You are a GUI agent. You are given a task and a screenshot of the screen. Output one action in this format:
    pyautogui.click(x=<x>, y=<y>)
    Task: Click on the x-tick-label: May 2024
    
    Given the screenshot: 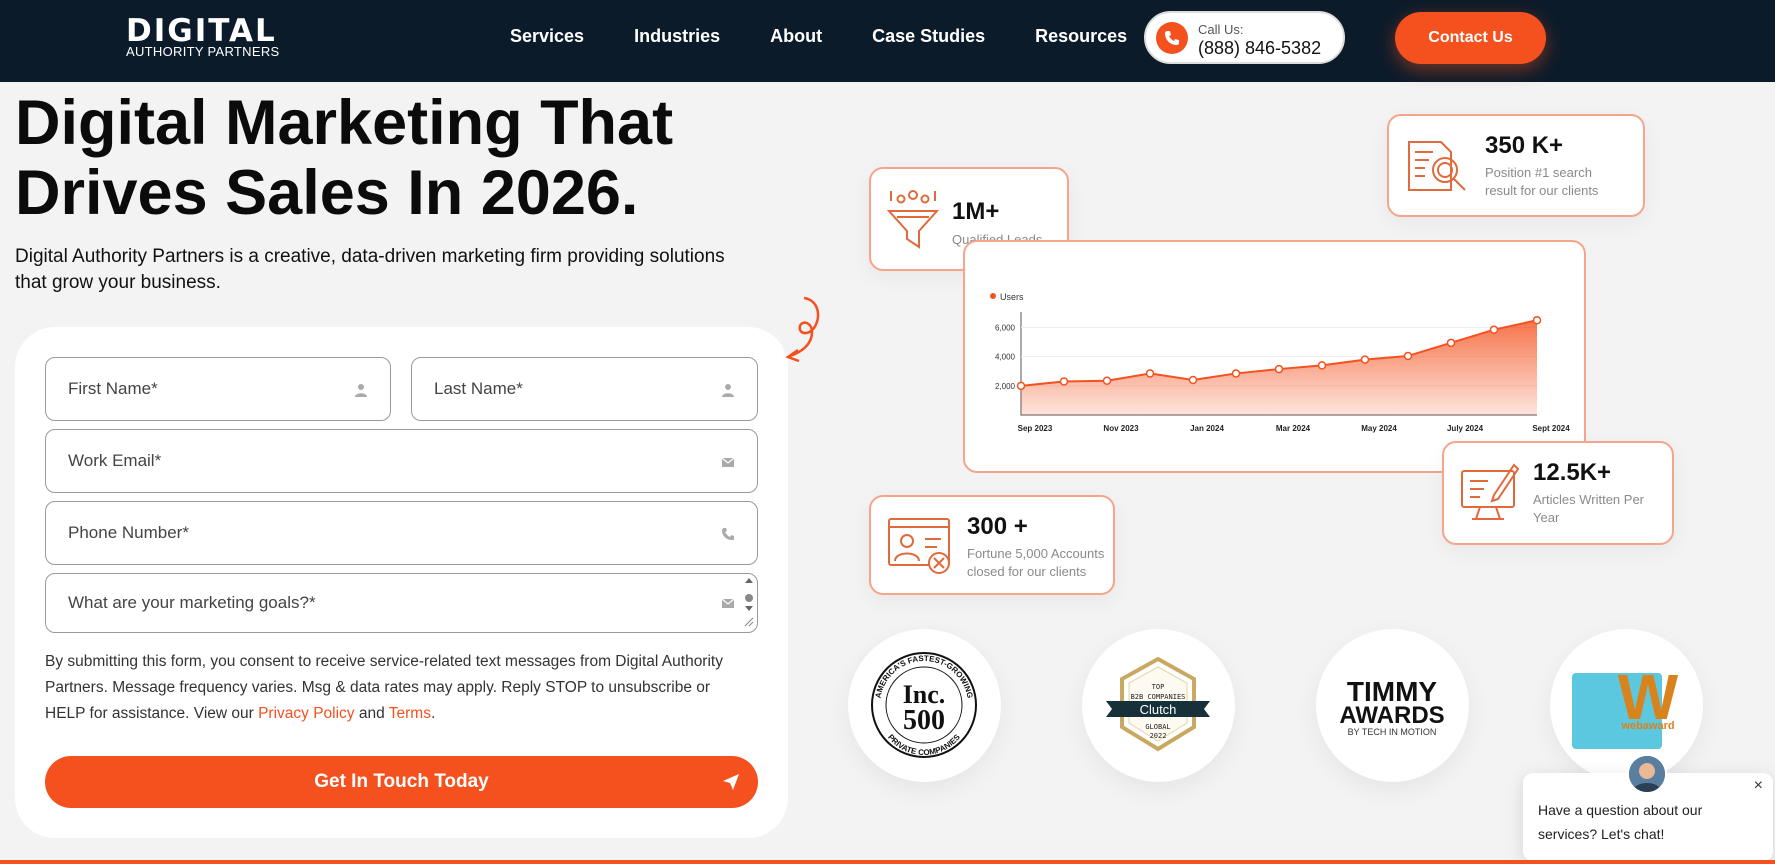 What is the action you would take?
    pyautogui.click(x=1379, y=428)
    